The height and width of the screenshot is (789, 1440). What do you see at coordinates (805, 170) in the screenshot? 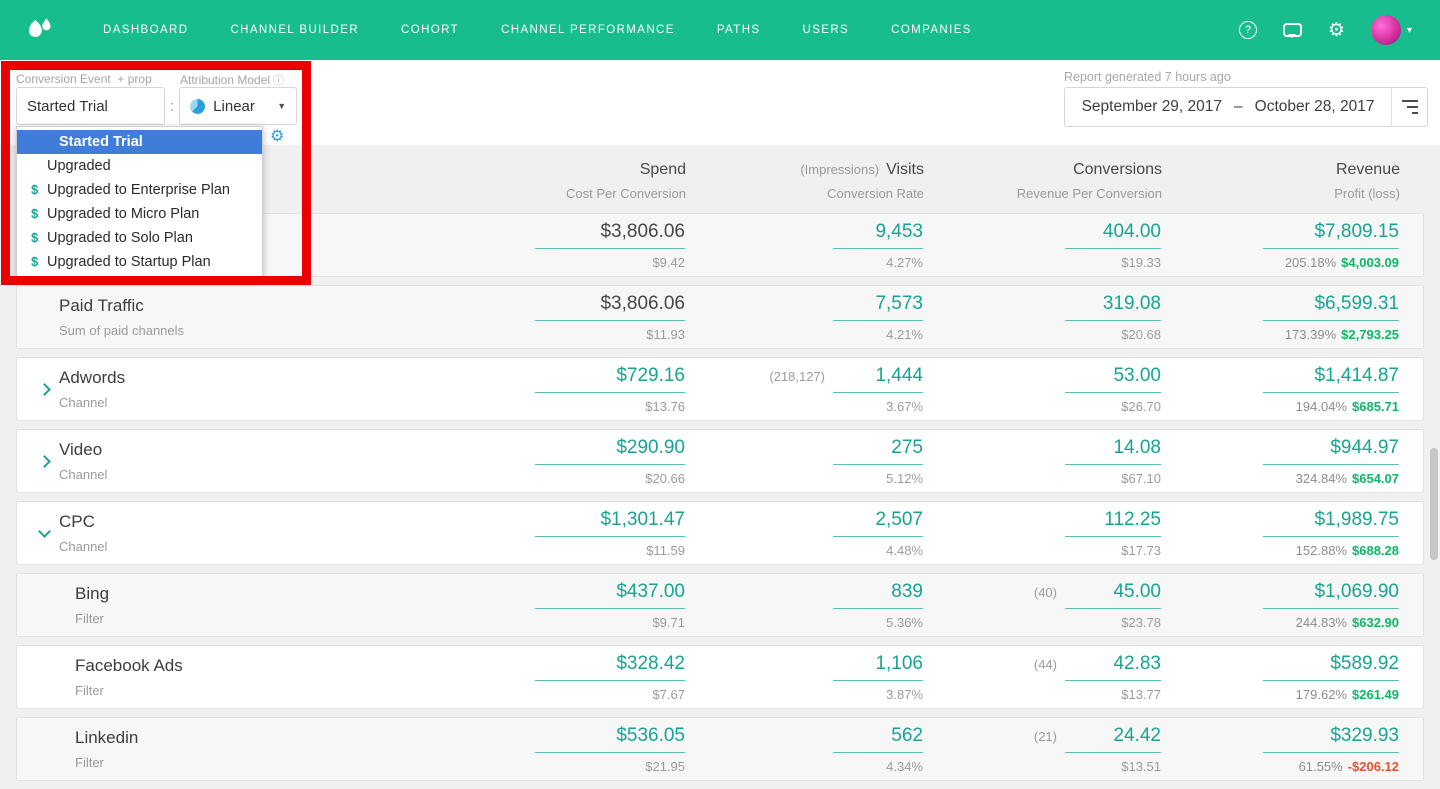
I see `col-header-visits: (Impressions) Visits` at bounding box center [805, 170].